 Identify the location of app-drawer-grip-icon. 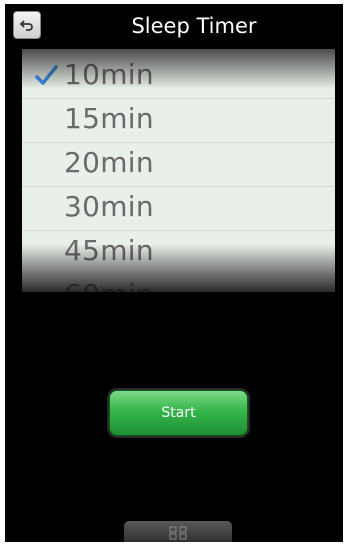
(178, 533).